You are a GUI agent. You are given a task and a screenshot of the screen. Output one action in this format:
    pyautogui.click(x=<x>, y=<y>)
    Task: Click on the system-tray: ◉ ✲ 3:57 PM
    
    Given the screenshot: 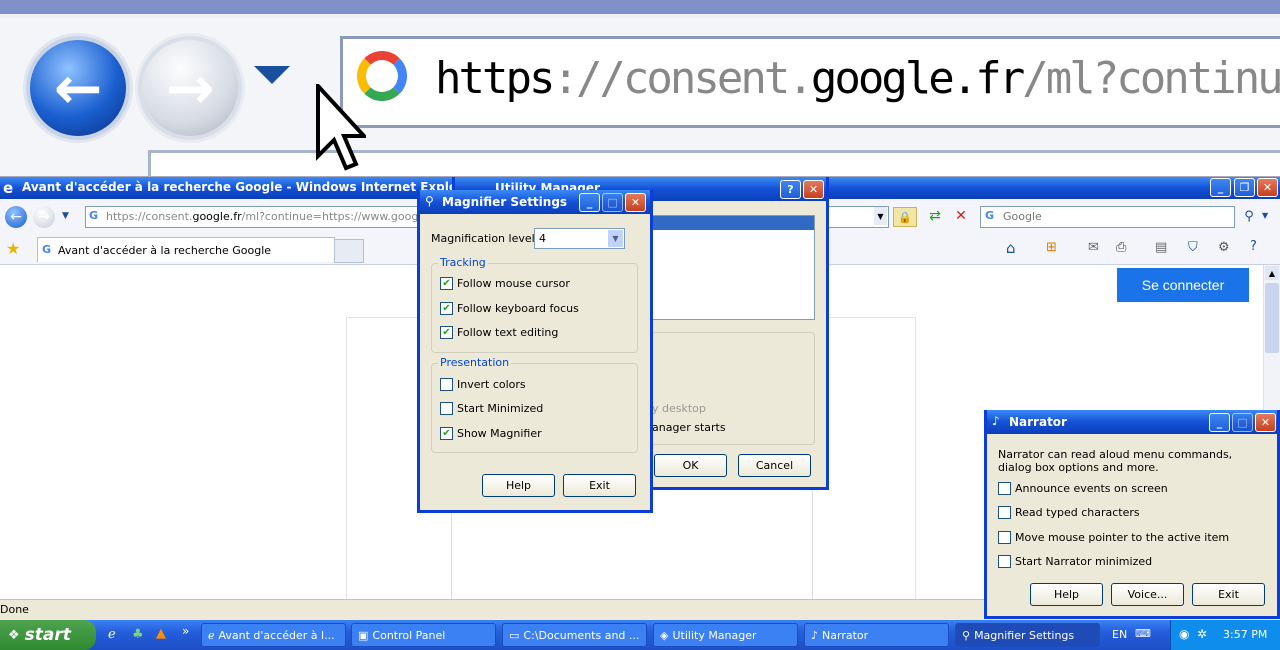 What is the action you would take?
    pyautogui.click(x=1225, y=635)
    